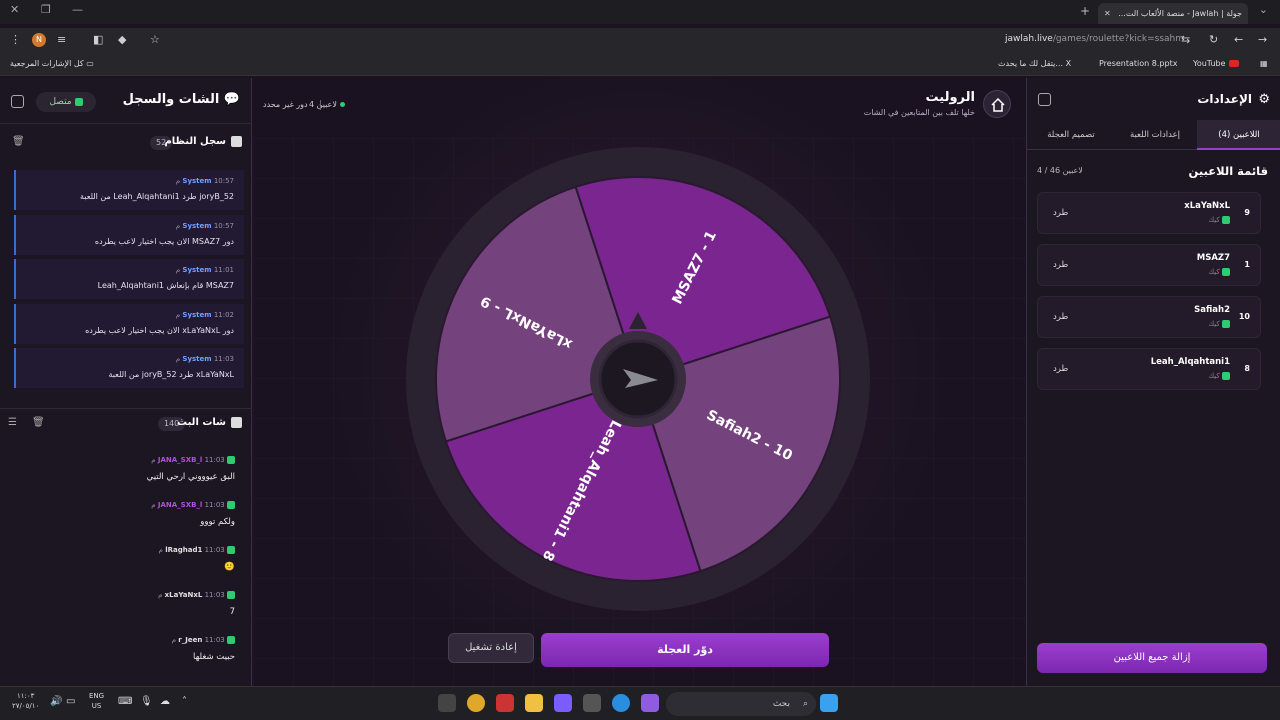  I want to click on game-subtitle: خلها تلف بين المتابعين في الشات, so click(919, 112).